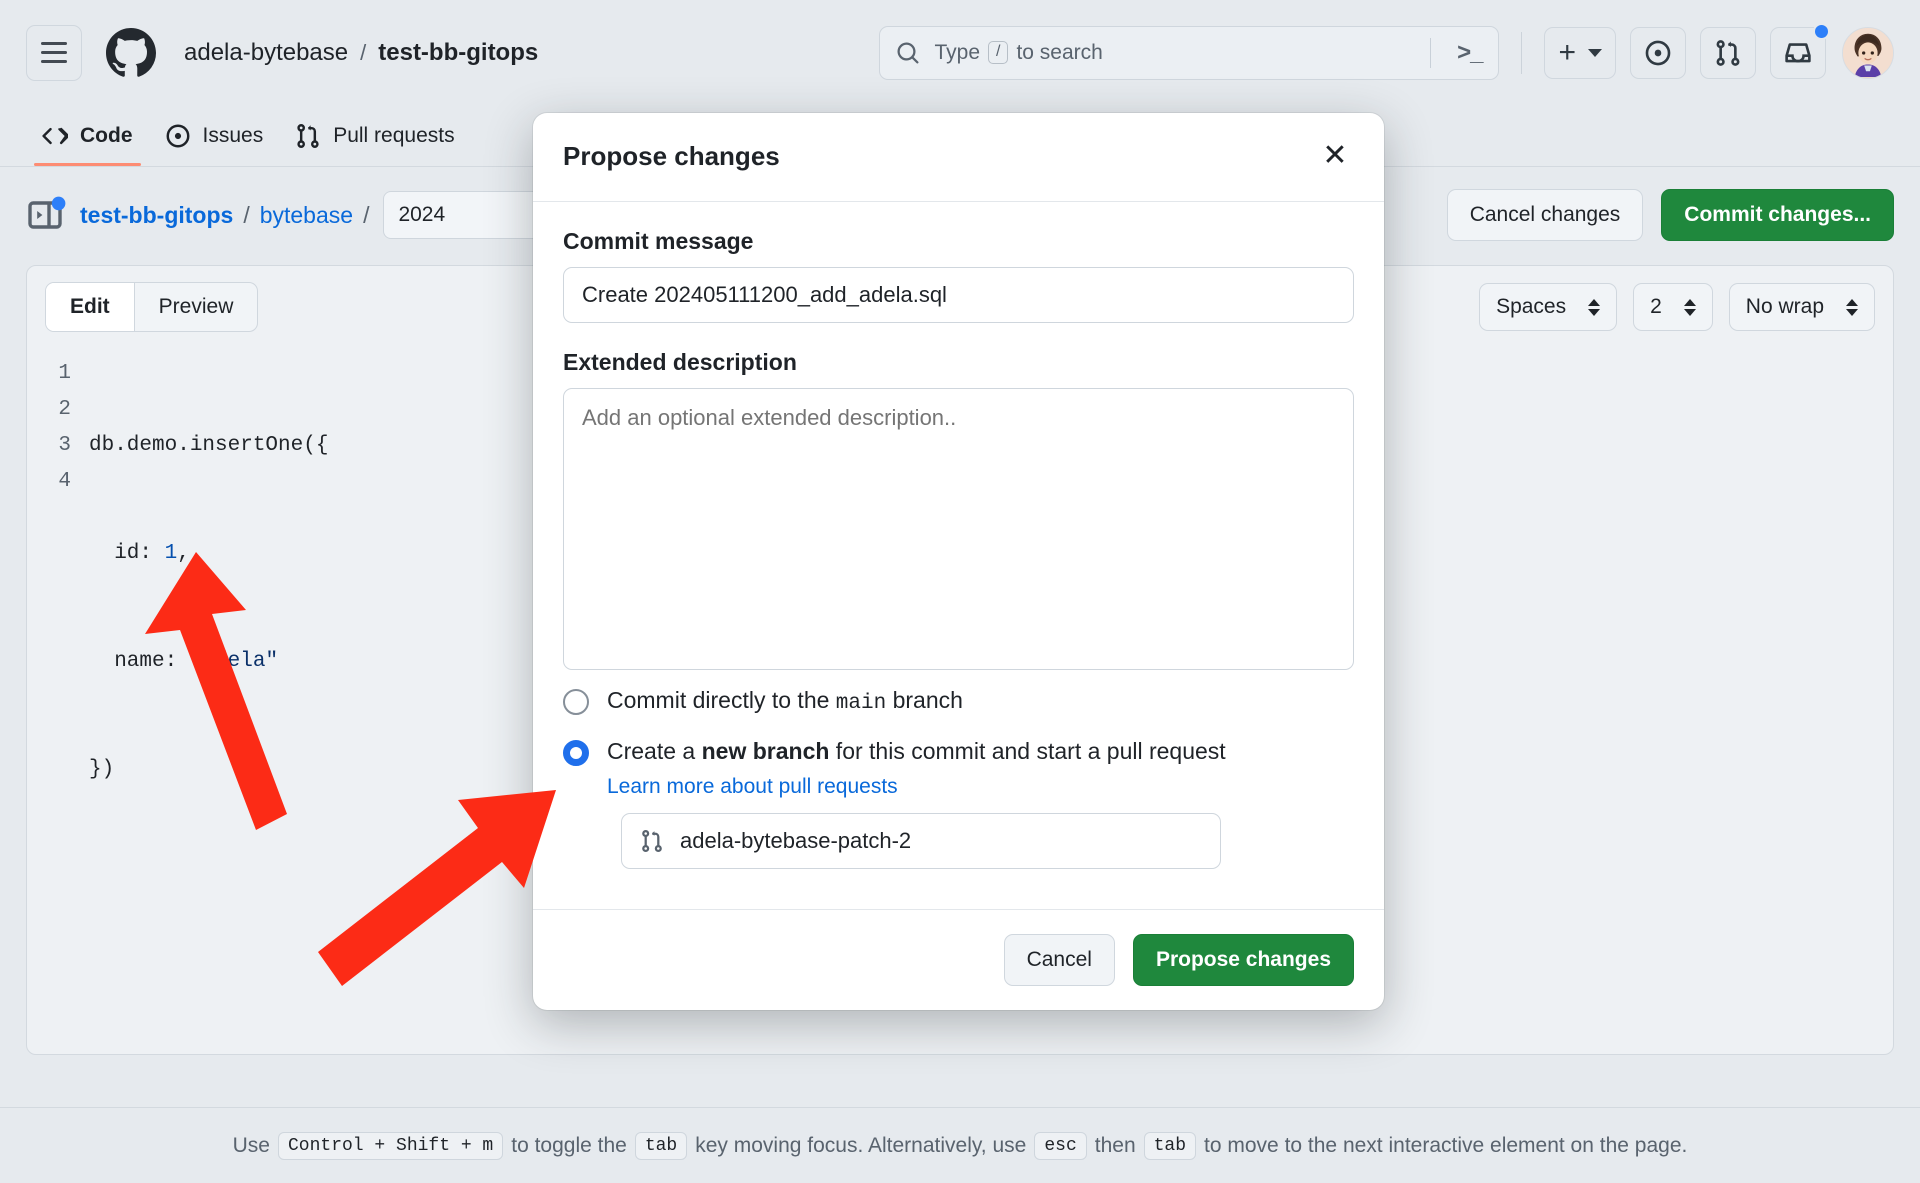 Image resolution: width=1920 pixels, height=1183 pixels. I want to click on kbd-esc: esc, so click(1060, 1145).